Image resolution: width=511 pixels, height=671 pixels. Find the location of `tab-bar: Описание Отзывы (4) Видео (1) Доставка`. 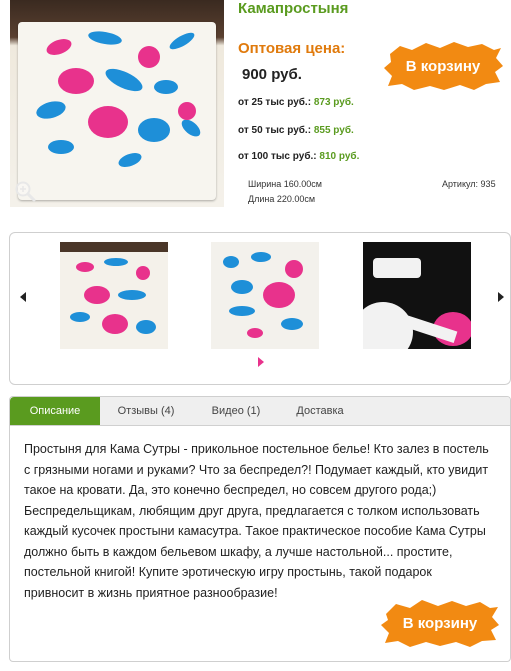

tab-bar: Описание Отзывы (4) Видео (1) Доставка is located at coordinates (260, 411).